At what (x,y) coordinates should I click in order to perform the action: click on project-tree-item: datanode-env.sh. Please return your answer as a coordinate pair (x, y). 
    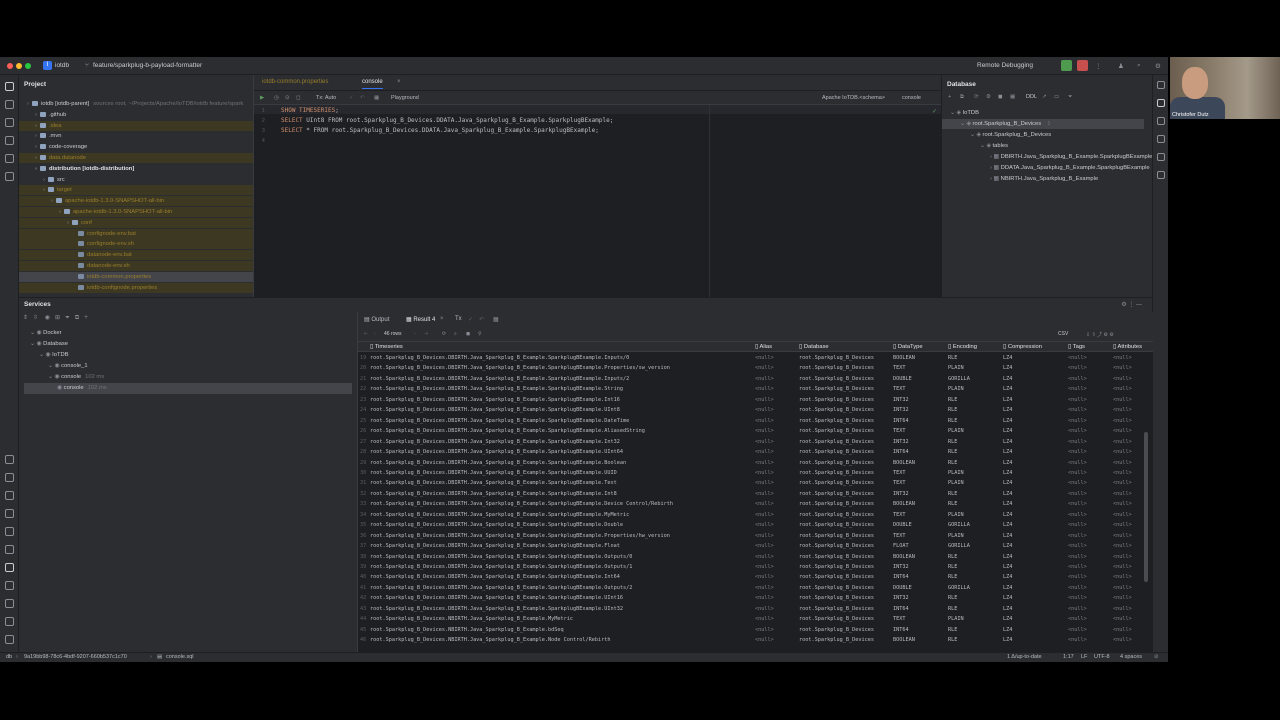
    Looking at the image, I should click on (136, 266).